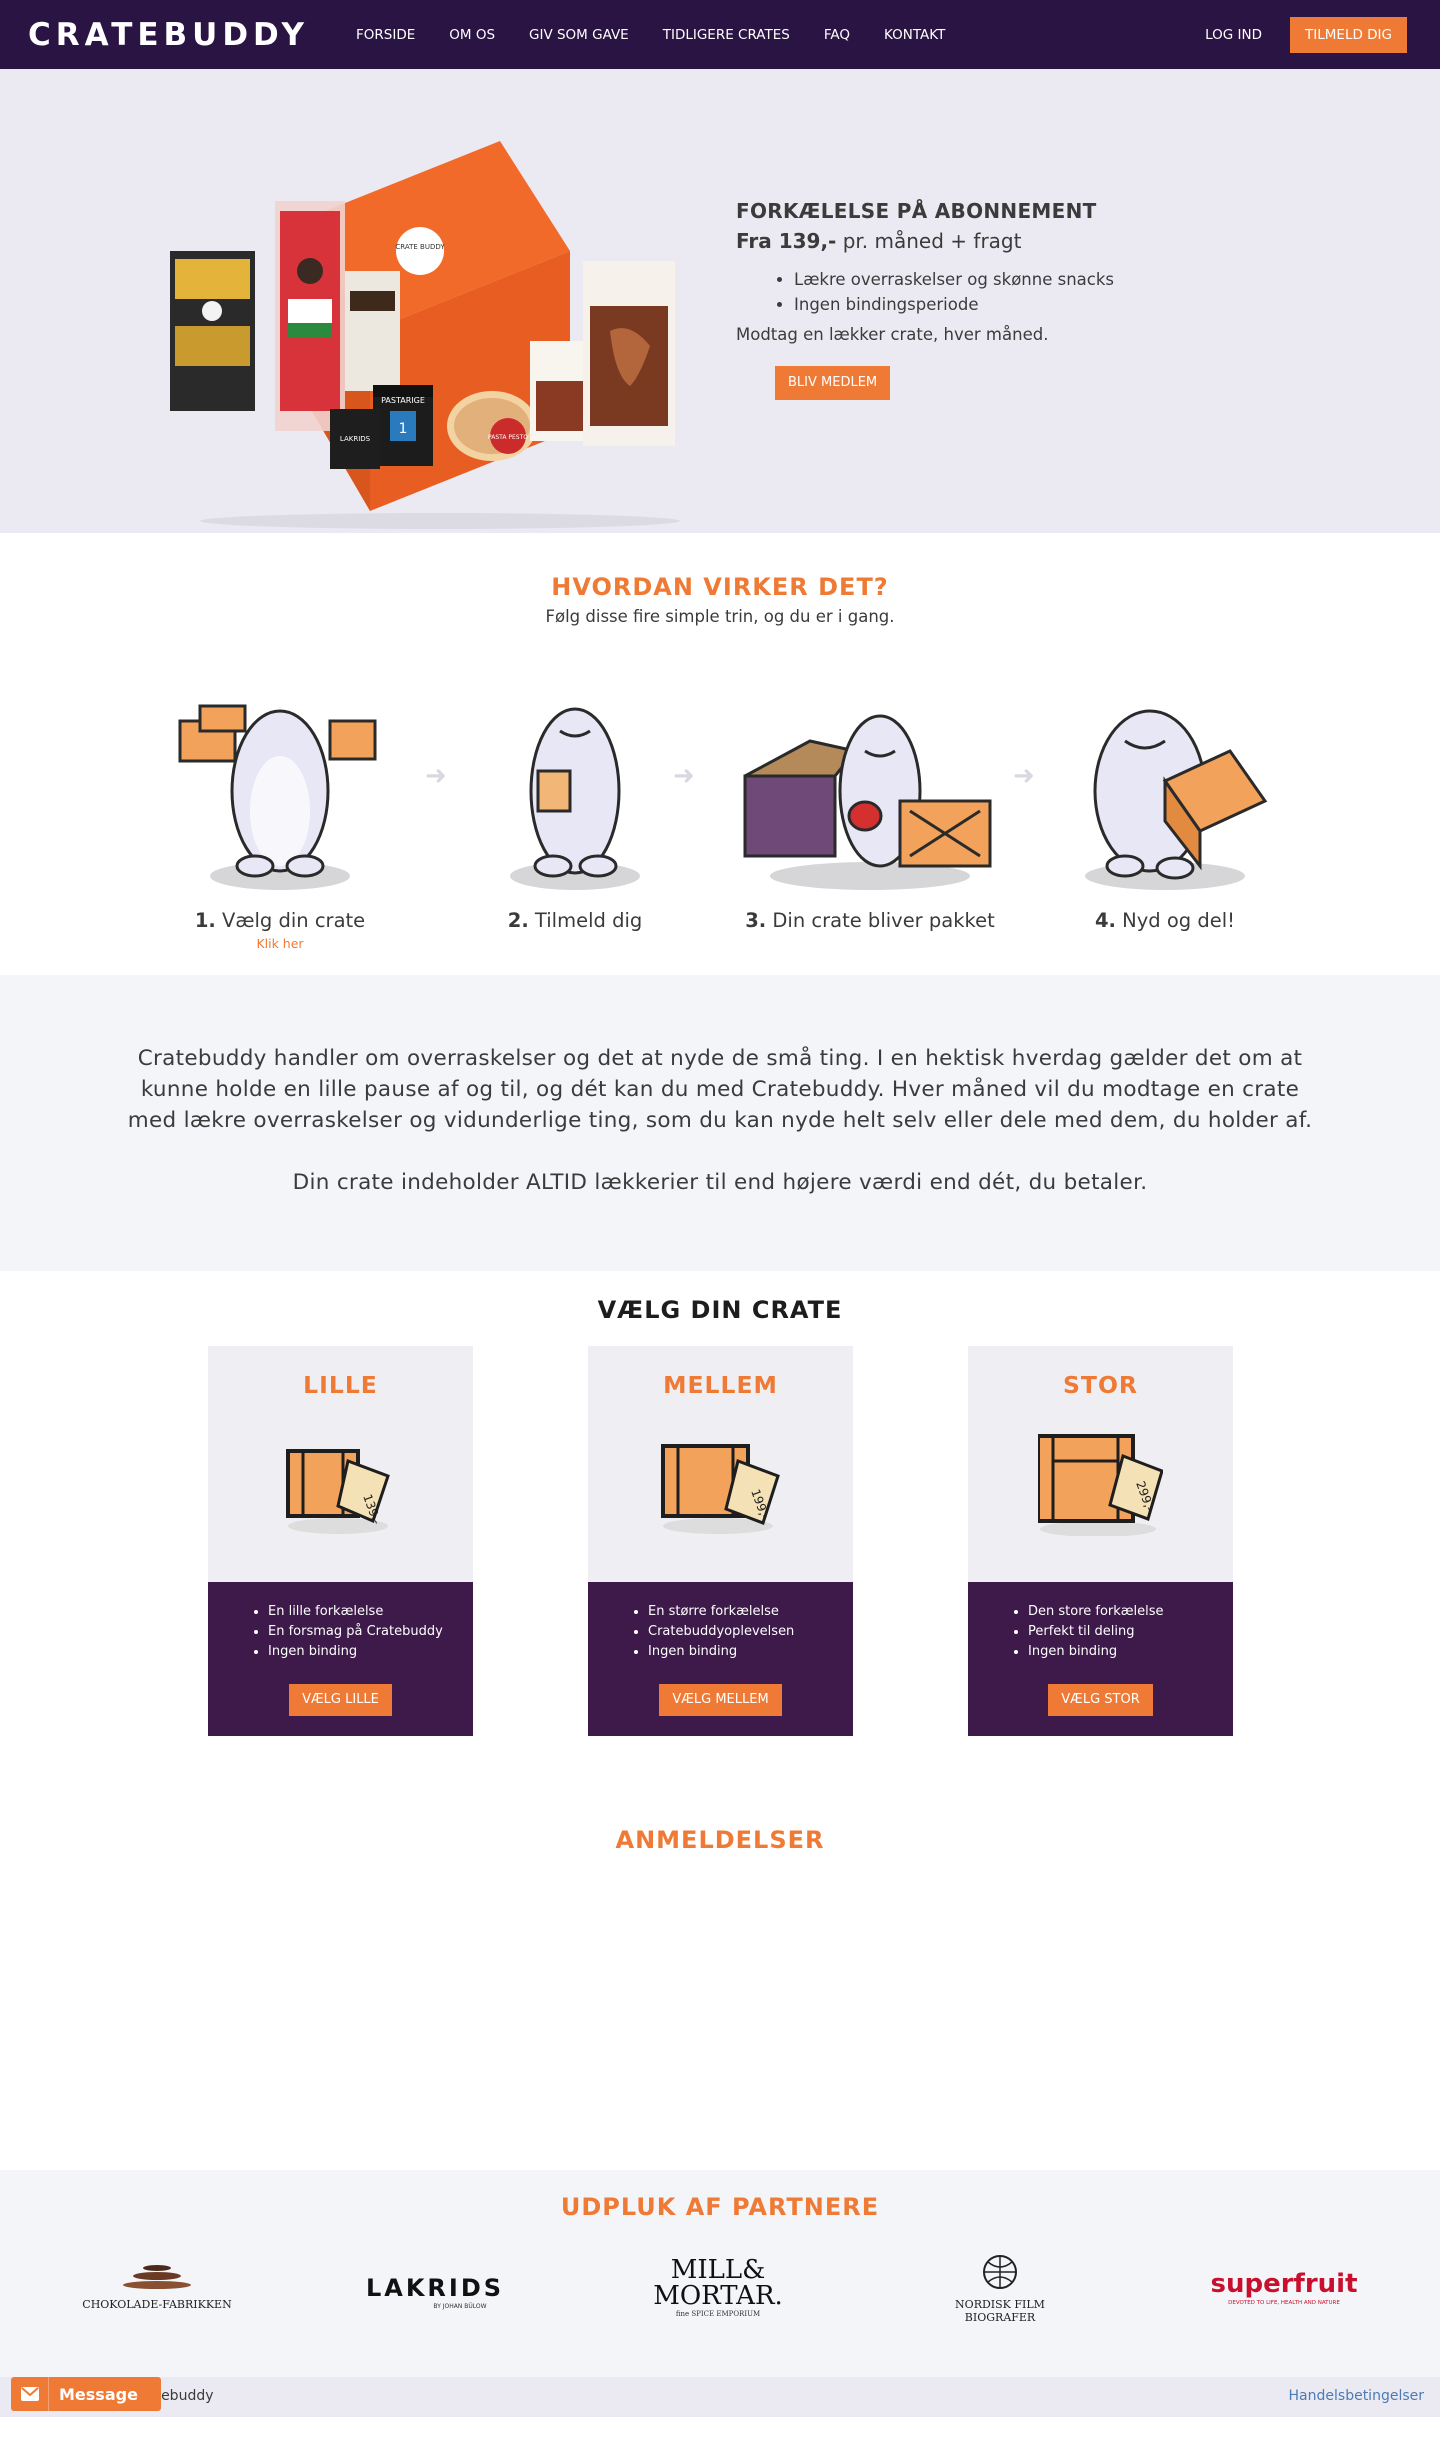  I want to click on reviews-title: ANMELDELSER, so click(720, 1840).